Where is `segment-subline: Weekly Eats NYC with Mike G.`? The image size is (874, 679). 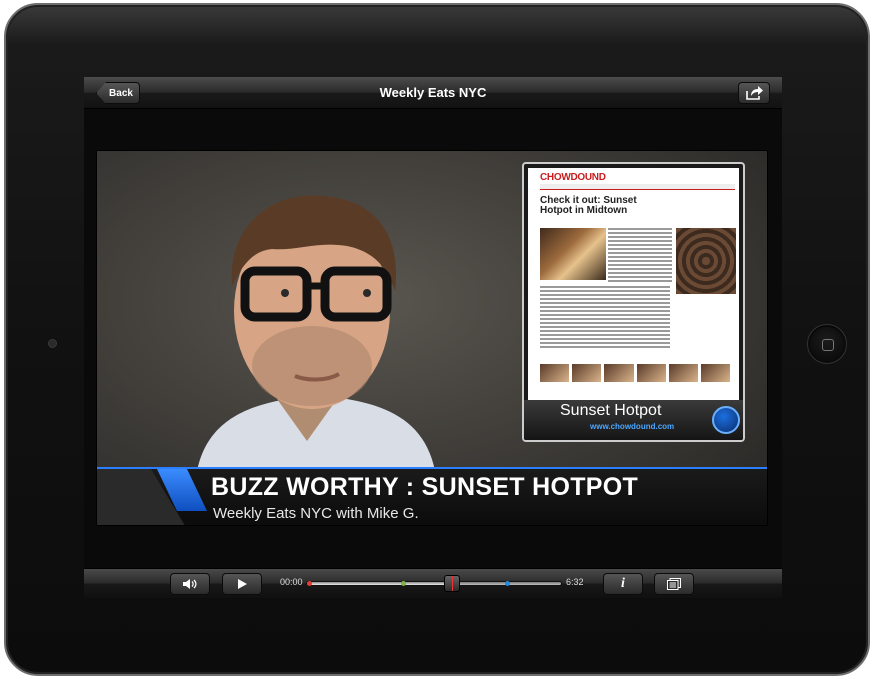 segment-subline: Weekly Eats NYC with Mike G. is located at coordinates (316, 513).